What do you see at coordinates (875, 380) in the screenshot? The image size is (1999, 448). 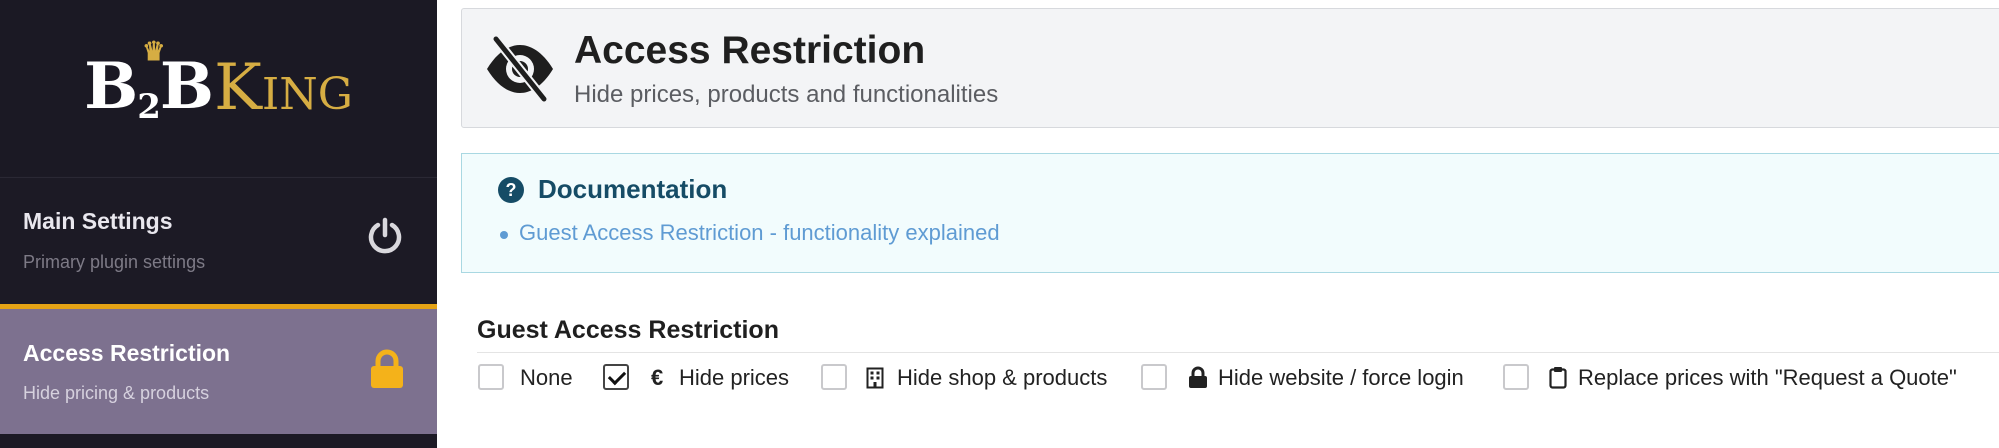 I see `building-icon` at bounding box center [875, 380].